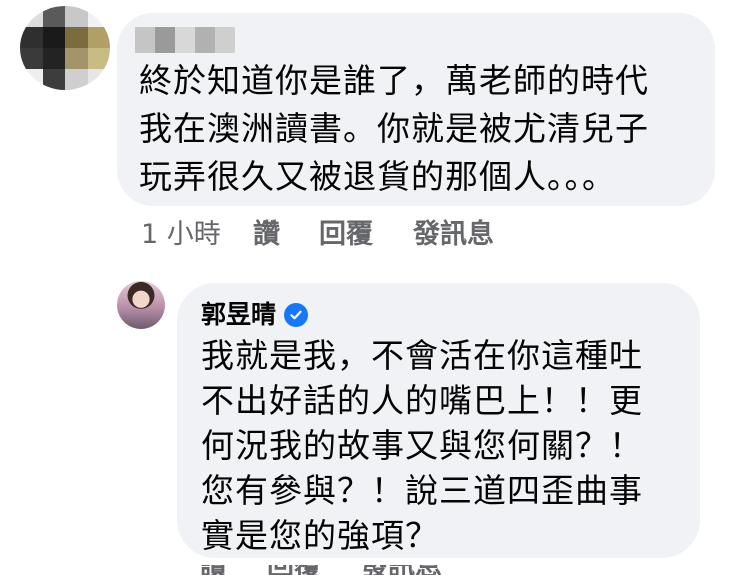  Describe the element at coordinates (197, 235) in the screenshot. I see `comment-timestamp: 1 小時` at that location.